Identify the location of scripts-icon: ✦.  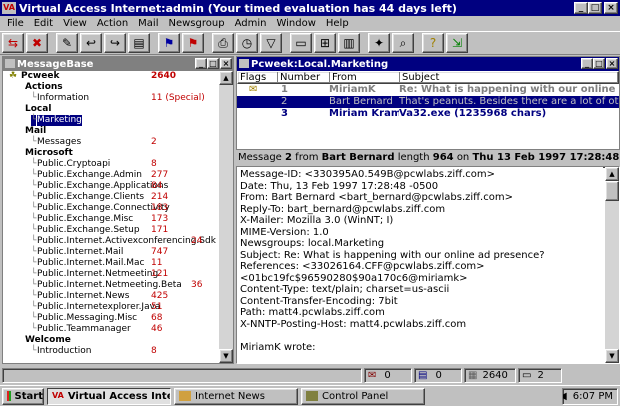
(379, 43).